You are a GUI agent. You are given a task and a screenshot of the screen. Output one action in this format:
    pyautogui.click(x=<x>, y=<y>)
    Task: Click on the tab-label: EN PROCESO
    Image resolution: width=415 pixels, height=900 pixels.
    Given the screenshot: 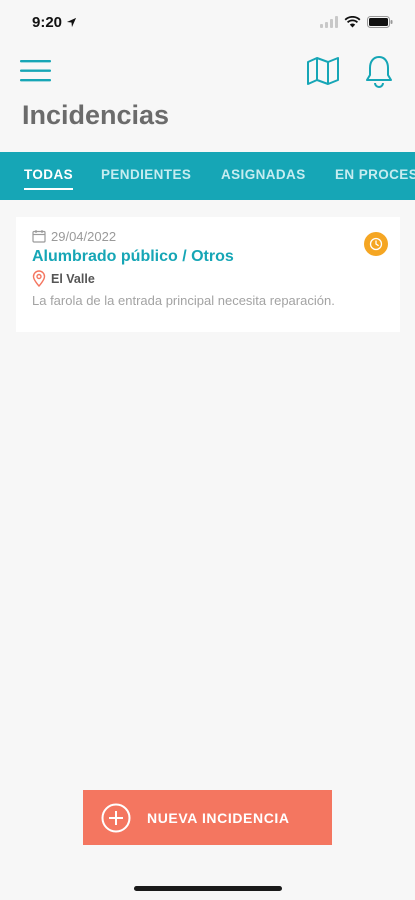 What is the action you would take?
    pyautogui.click(x=375, y=174)
    